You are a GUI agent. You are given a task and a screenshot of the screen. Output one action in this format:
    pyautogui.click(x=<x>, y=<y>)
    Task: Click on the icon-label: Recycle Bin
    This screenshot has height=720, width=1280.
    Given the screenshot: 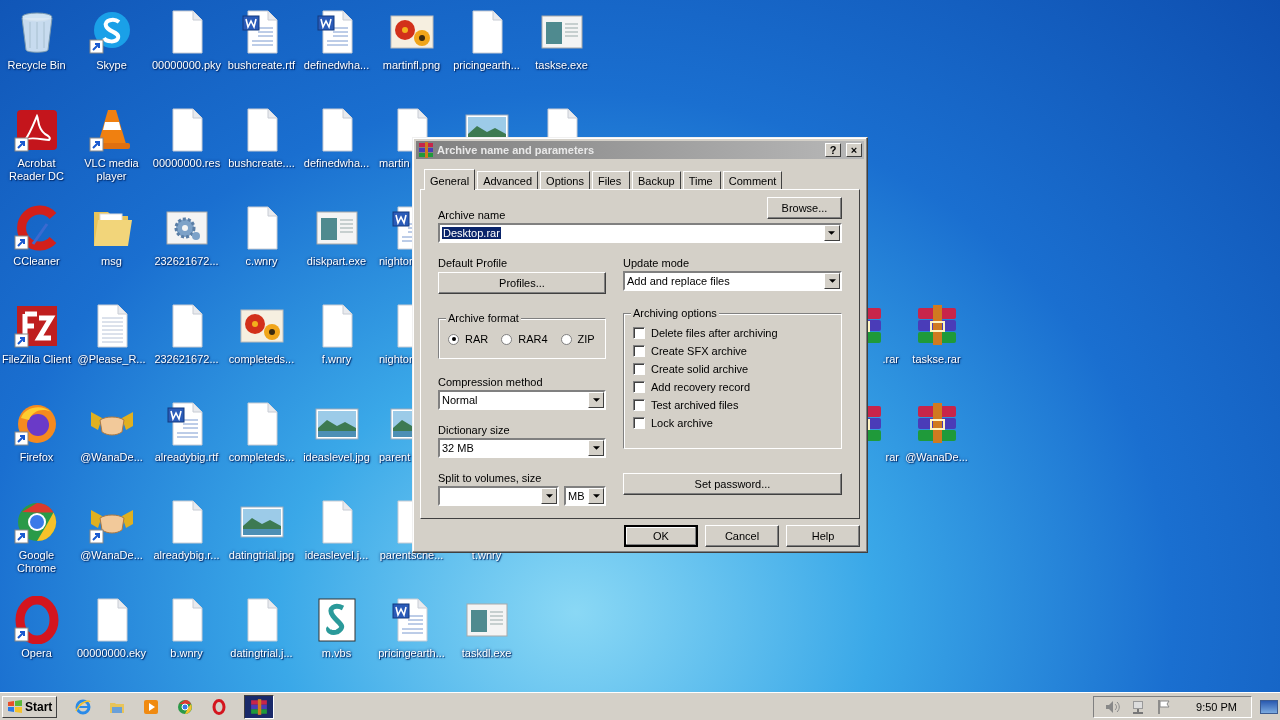 What is the action you would take?
    pyautogui.click(x=37, y=65)
    